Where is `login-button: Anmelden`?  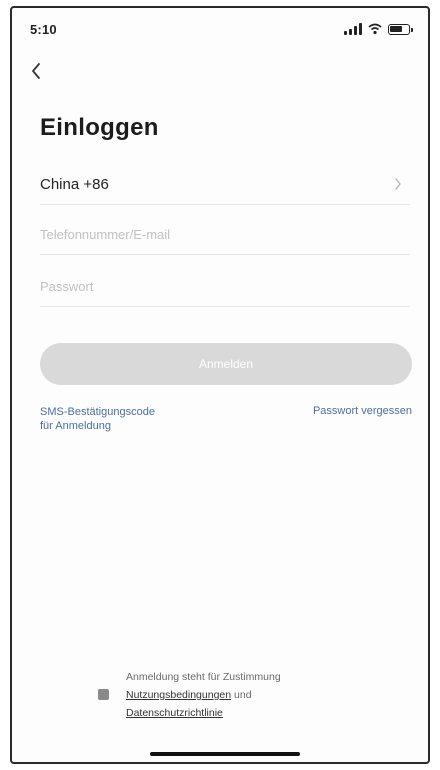
login-button: Anmelden is located at coordinates (226, 364).